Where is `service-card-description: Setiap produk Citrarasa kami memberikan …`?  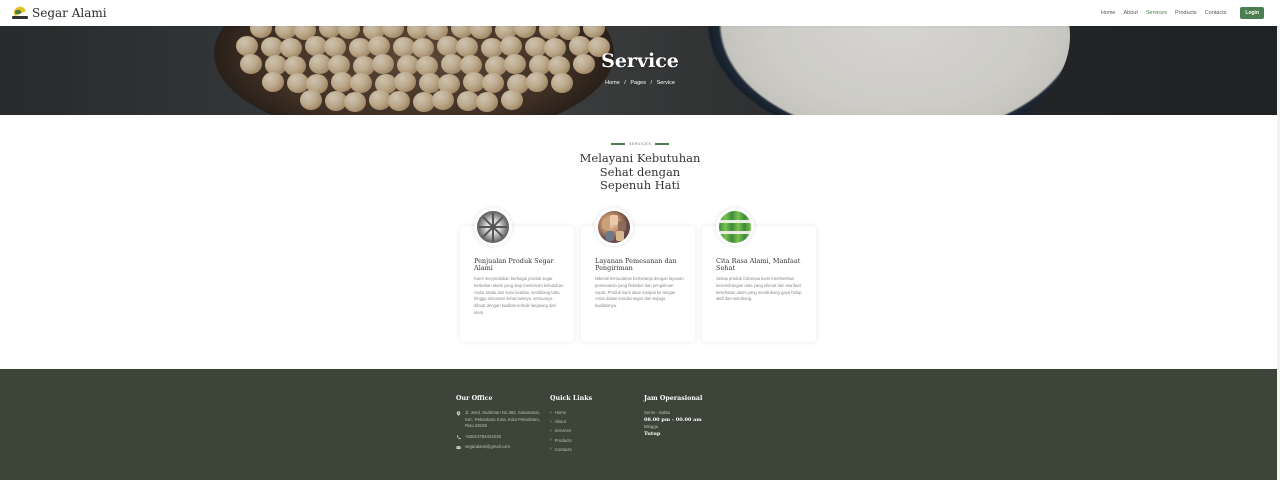 service-card-description: Setiap produk Citrarasa kami memberikan … is located at coordinates (759, 289).